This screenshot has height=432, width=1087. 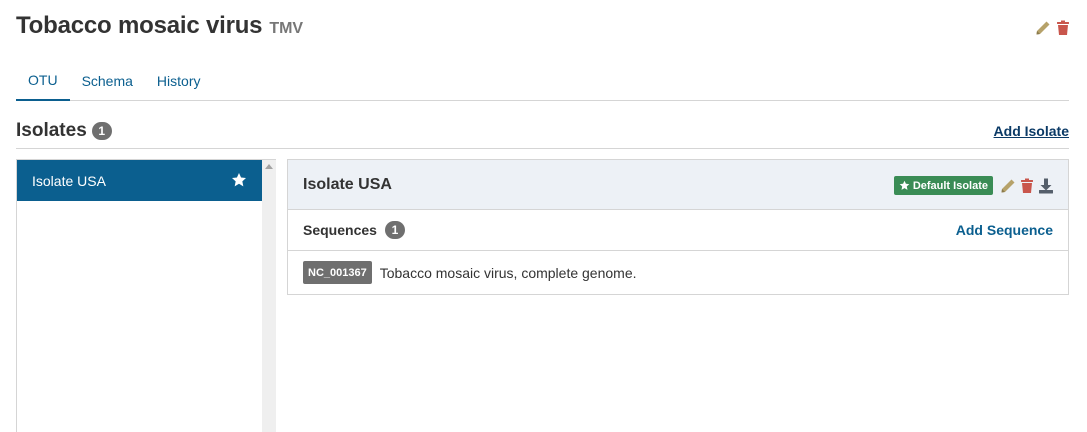 I want to click on add-isolate-link: Add Isolate, so click(x=1031, y=131).